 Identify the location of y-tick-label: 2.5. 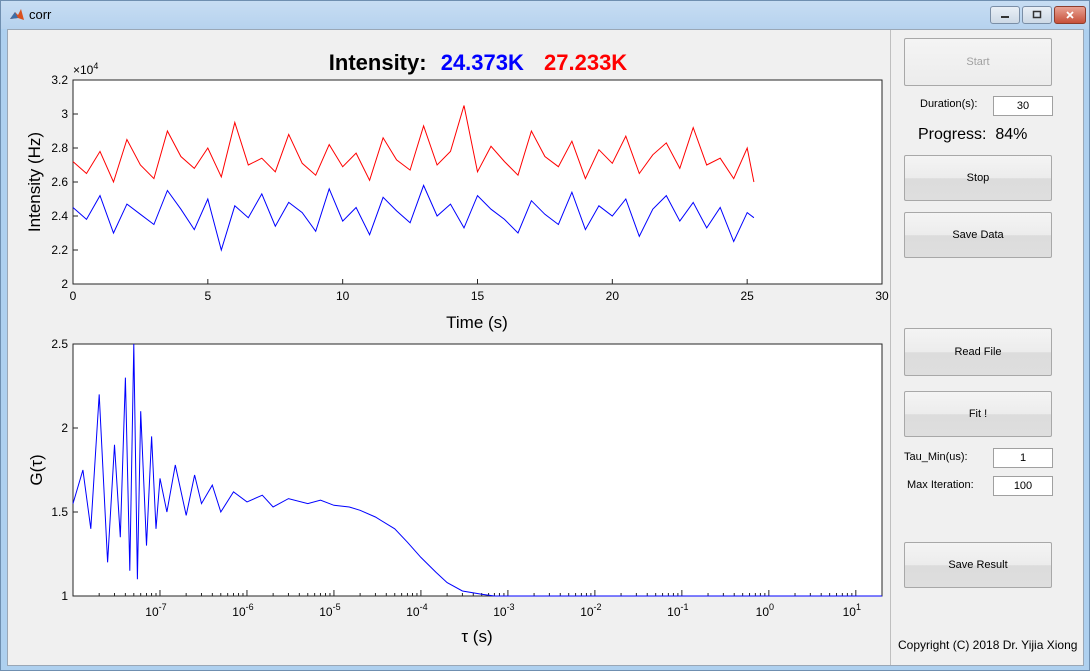
(59, 344).